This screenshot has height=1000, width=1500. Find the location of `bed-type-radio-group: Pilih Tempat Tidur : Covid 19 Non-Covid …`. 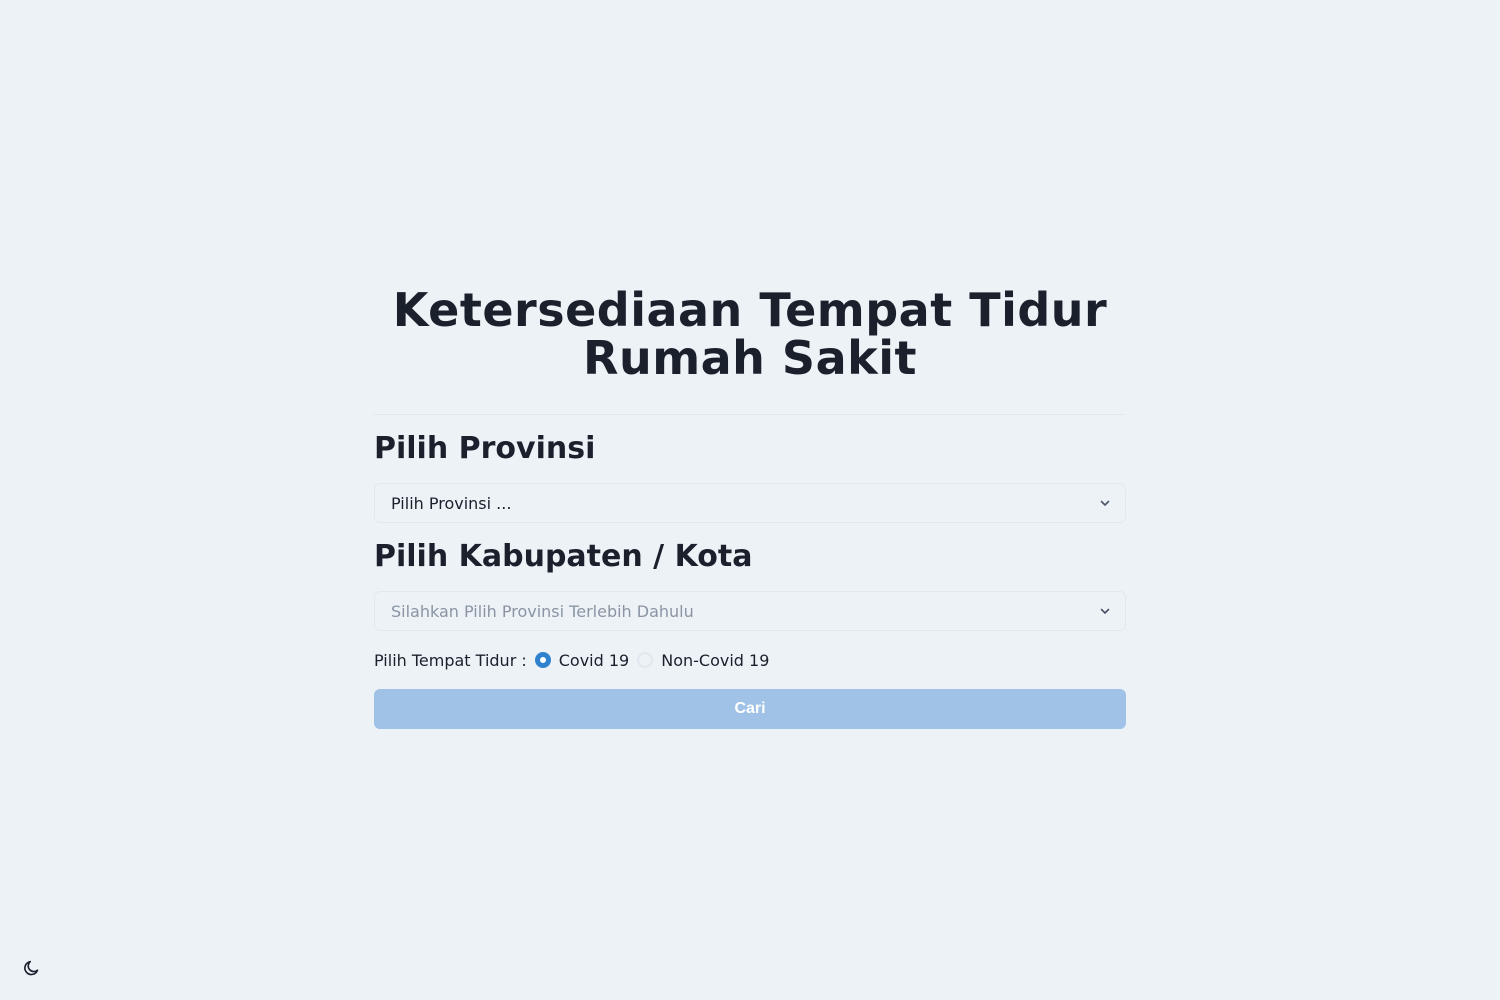

bed-type-radio-group: Pilih Tempat Tidur : Covid 19 Non-Covid … is located at coordinates (750, 660).